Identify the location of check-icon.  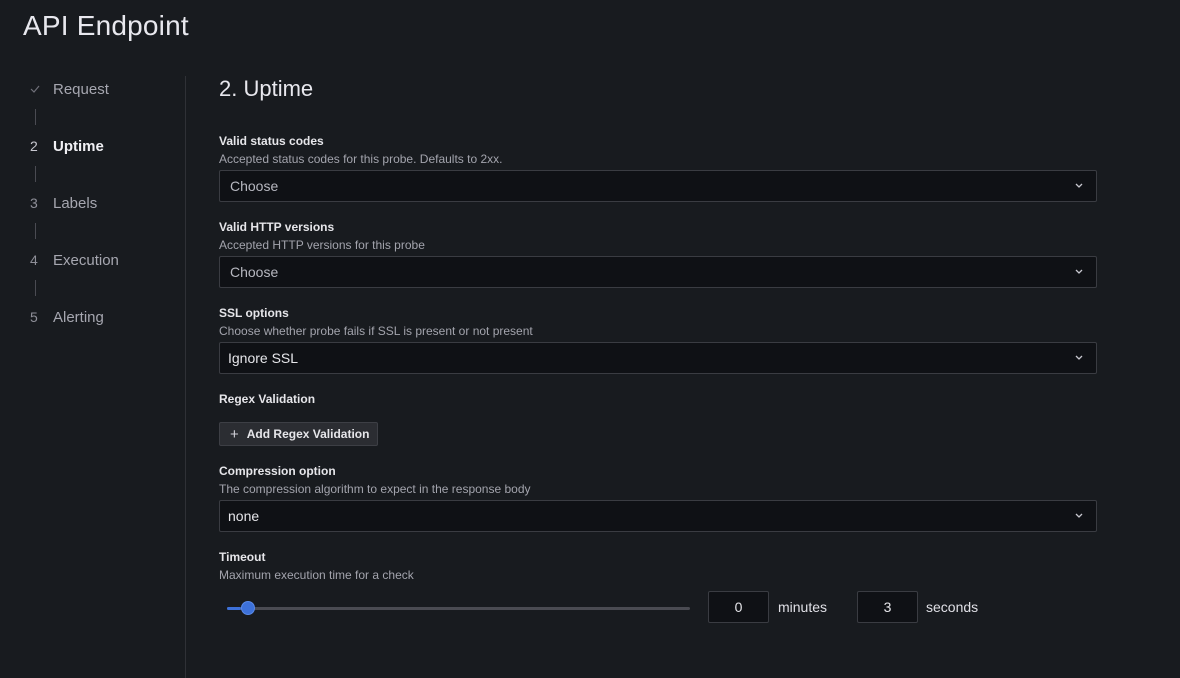
(41, 89).